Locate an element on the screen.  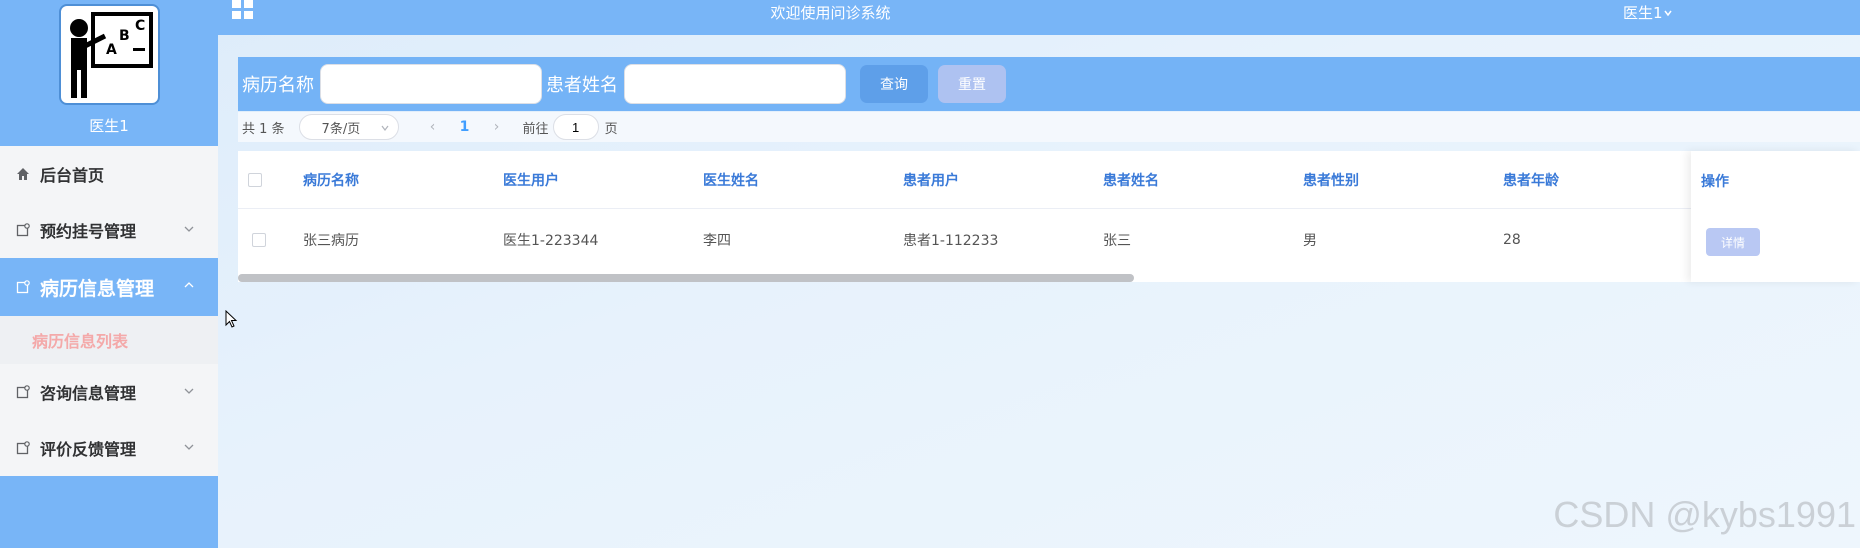
operation-column: 操作 详情 is located at coordinates (1775, 216).